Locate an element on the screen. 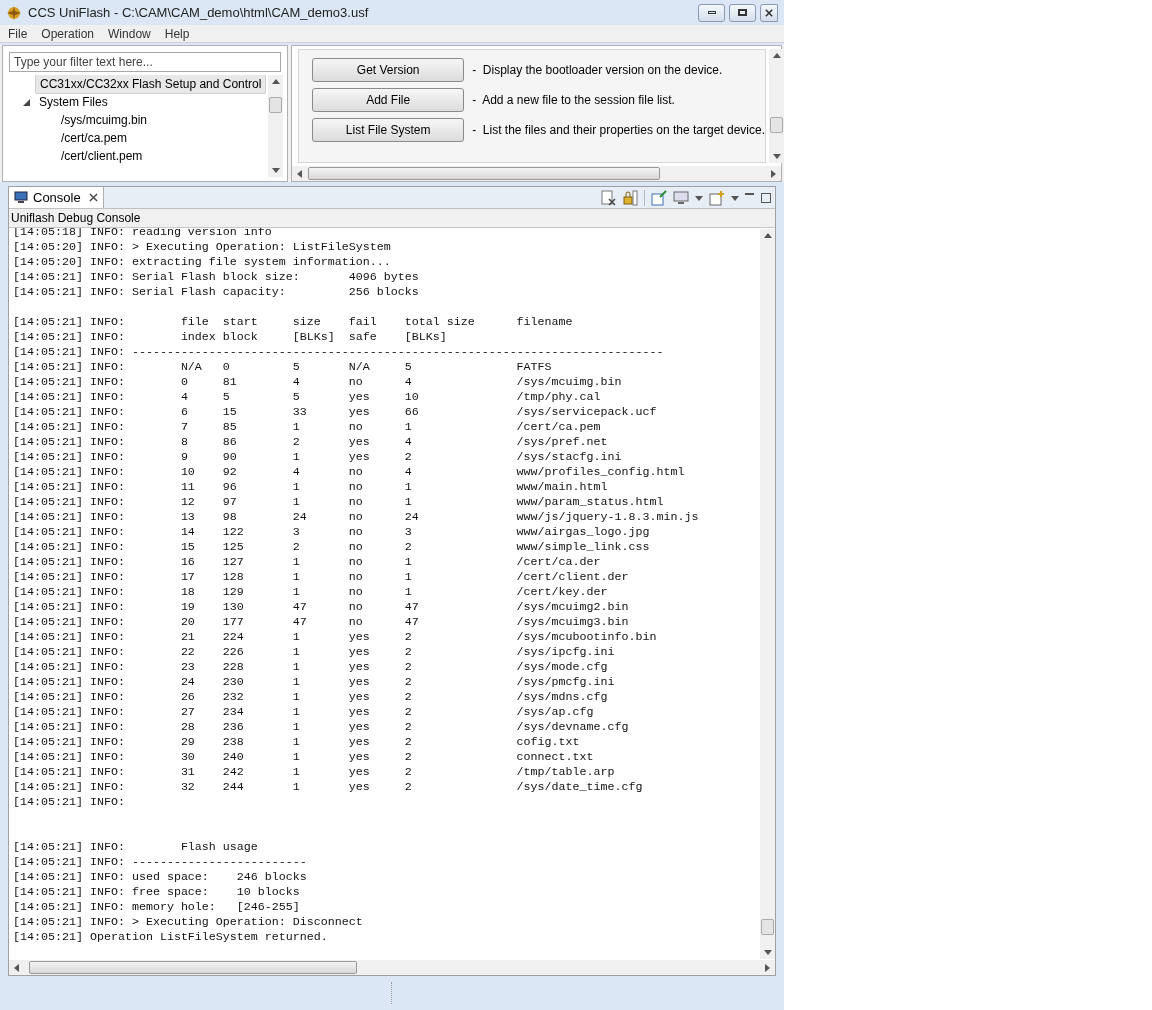 Image resolution: width=1152 pixels, height=1010 pixels. console-table-cell: 29 is located at coordinates (187, 742).